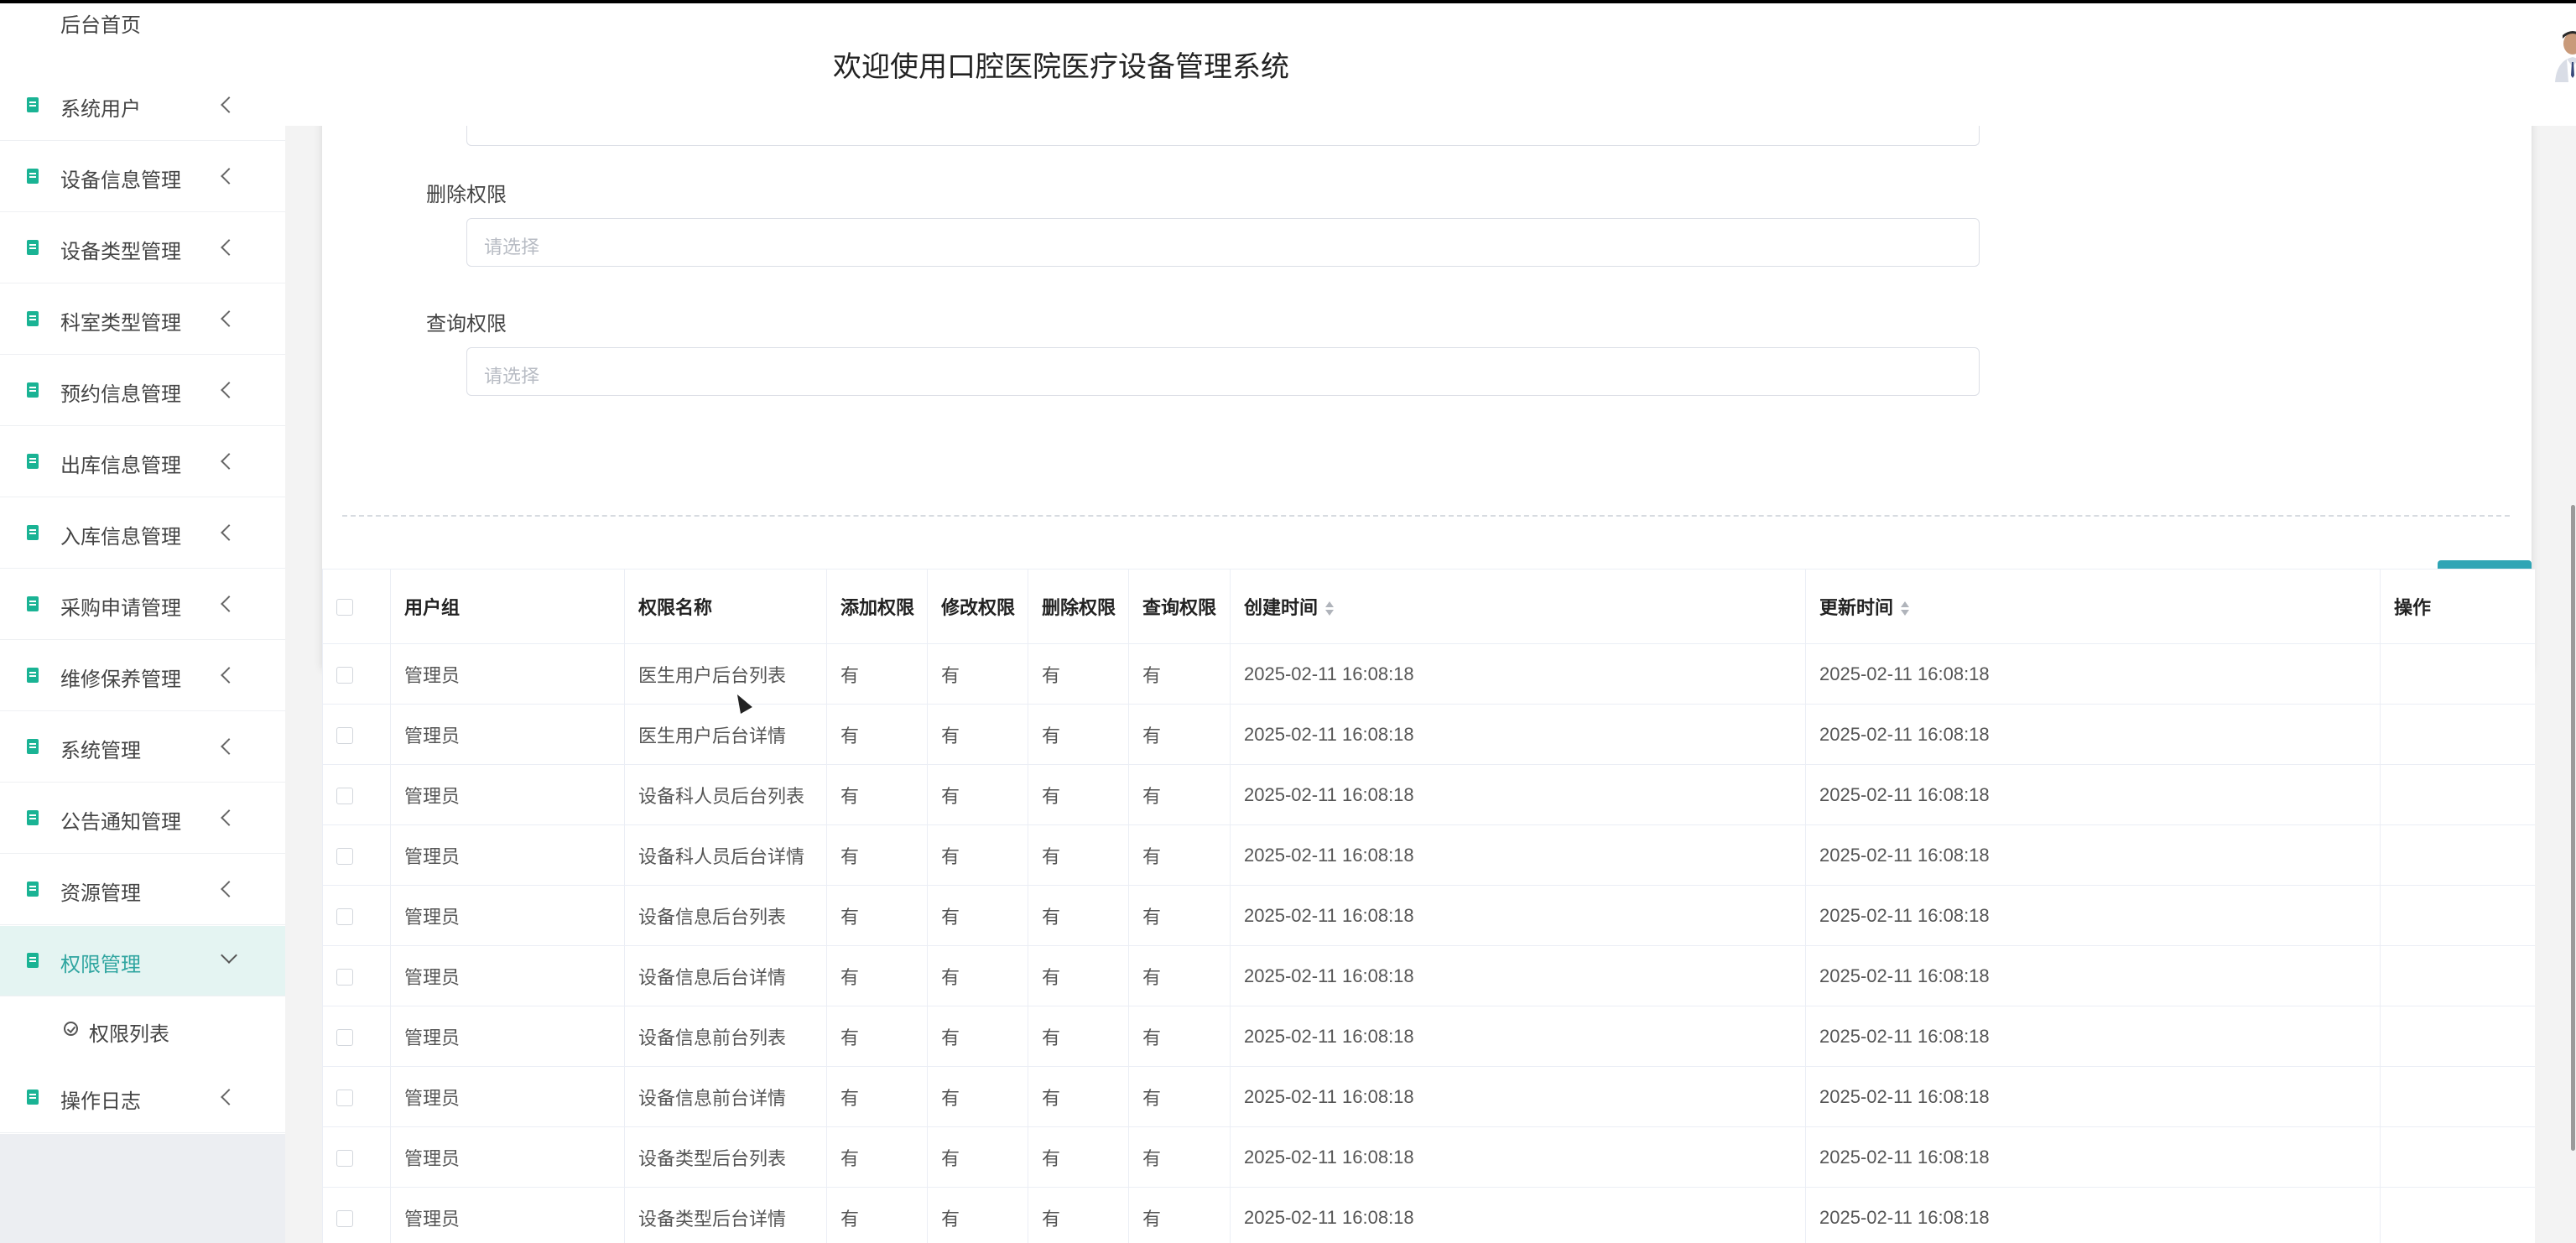 The height and width of the screenshot is (1243, 2576). I want to click on table-cell: 设备信息后台详情, so click(725, 975).